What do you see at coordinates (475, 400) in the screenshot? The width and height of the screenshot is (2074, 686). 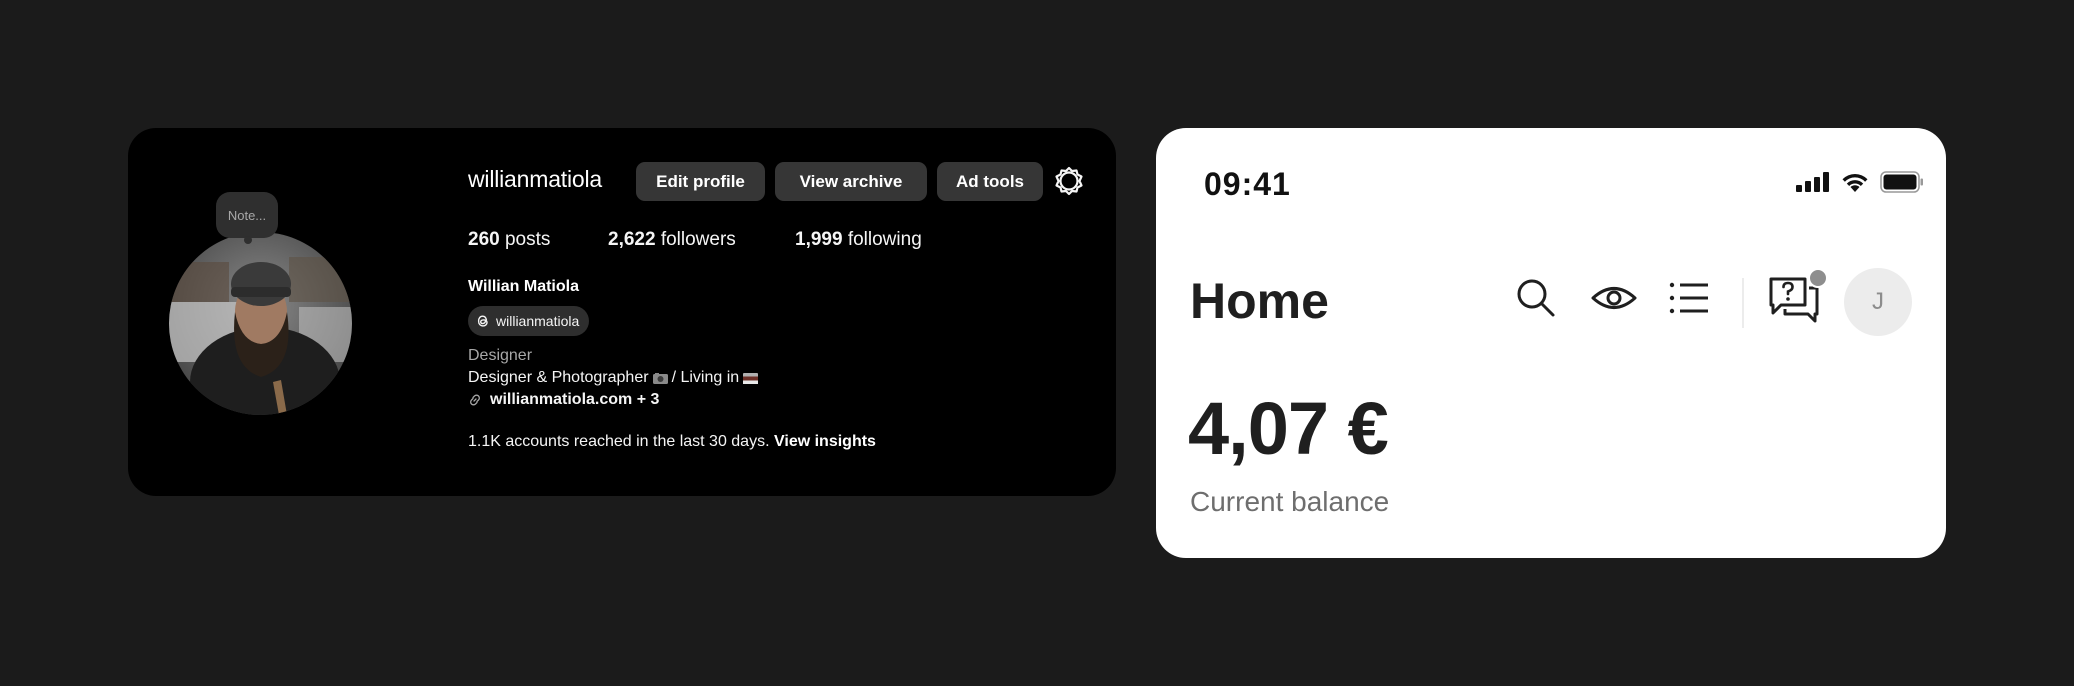 I see `link-icon` at bounding box center [475, 400].